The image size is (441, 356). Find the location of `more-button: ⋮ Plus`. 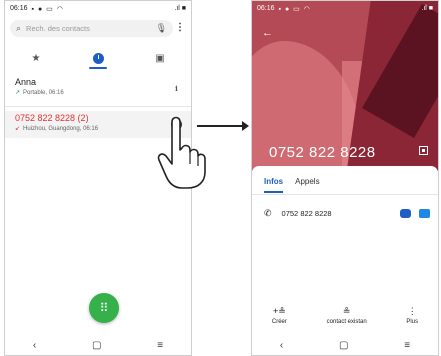

more-button: ⋮ Plus is located at coordinates (412, 315).